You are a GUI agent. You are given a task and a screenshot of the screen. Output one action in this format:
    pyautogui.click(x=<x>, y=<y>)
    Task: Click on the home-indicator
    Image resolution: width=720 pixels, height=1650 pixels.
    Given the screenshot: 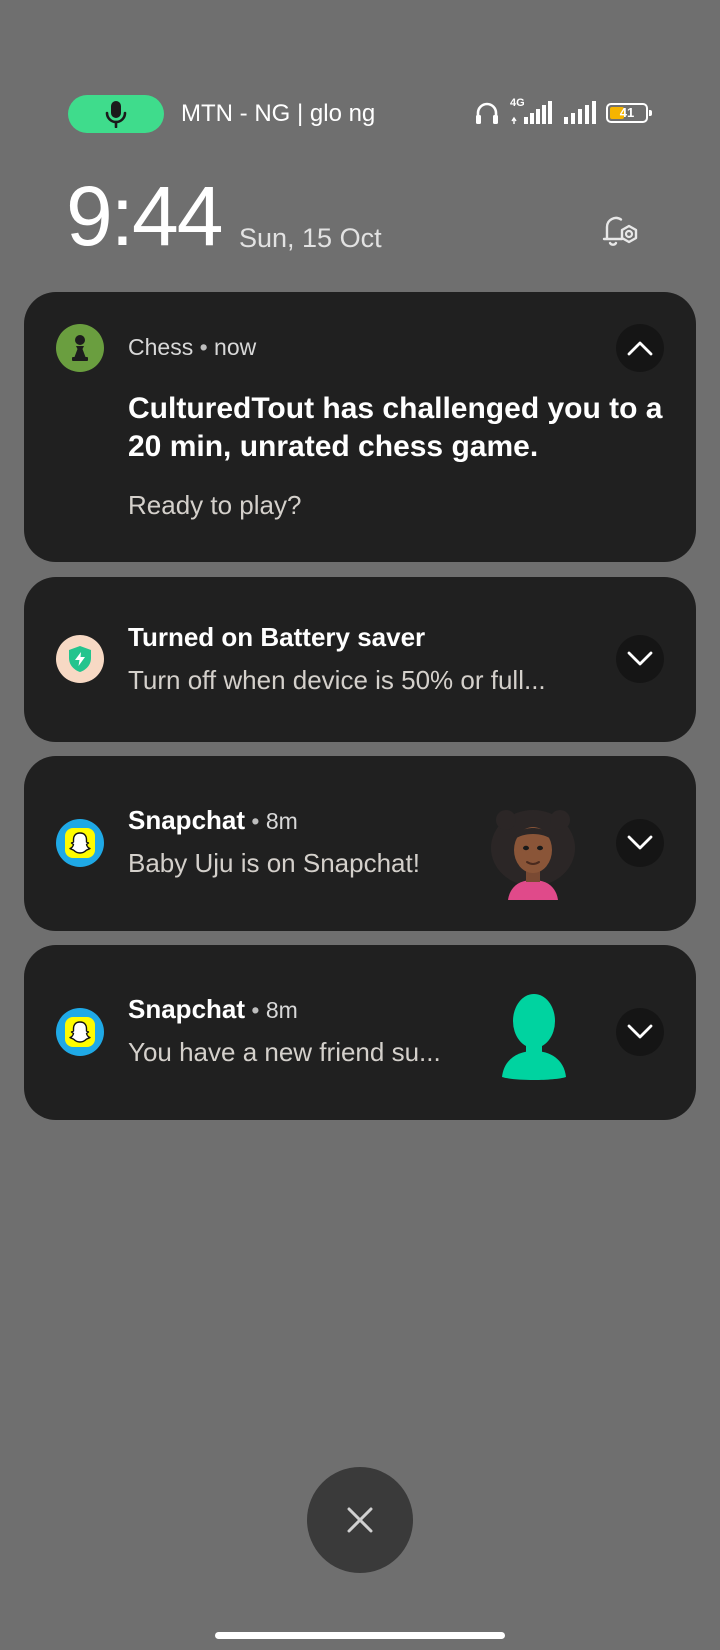 What is the action you would take?
    pyautogui.click(x=360, y=1635)
    